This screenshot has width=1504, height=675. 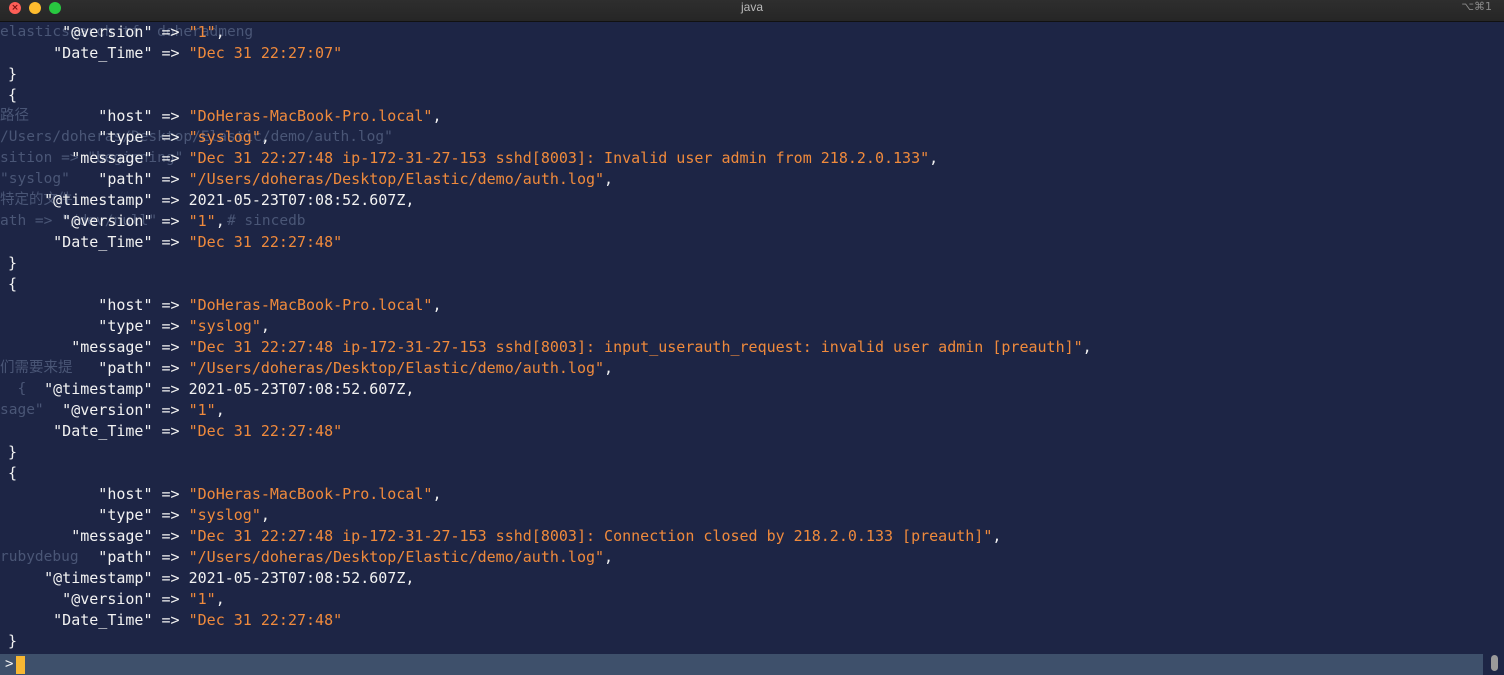 I want to click on command-input-bar: >, so click(x=741, y=664).